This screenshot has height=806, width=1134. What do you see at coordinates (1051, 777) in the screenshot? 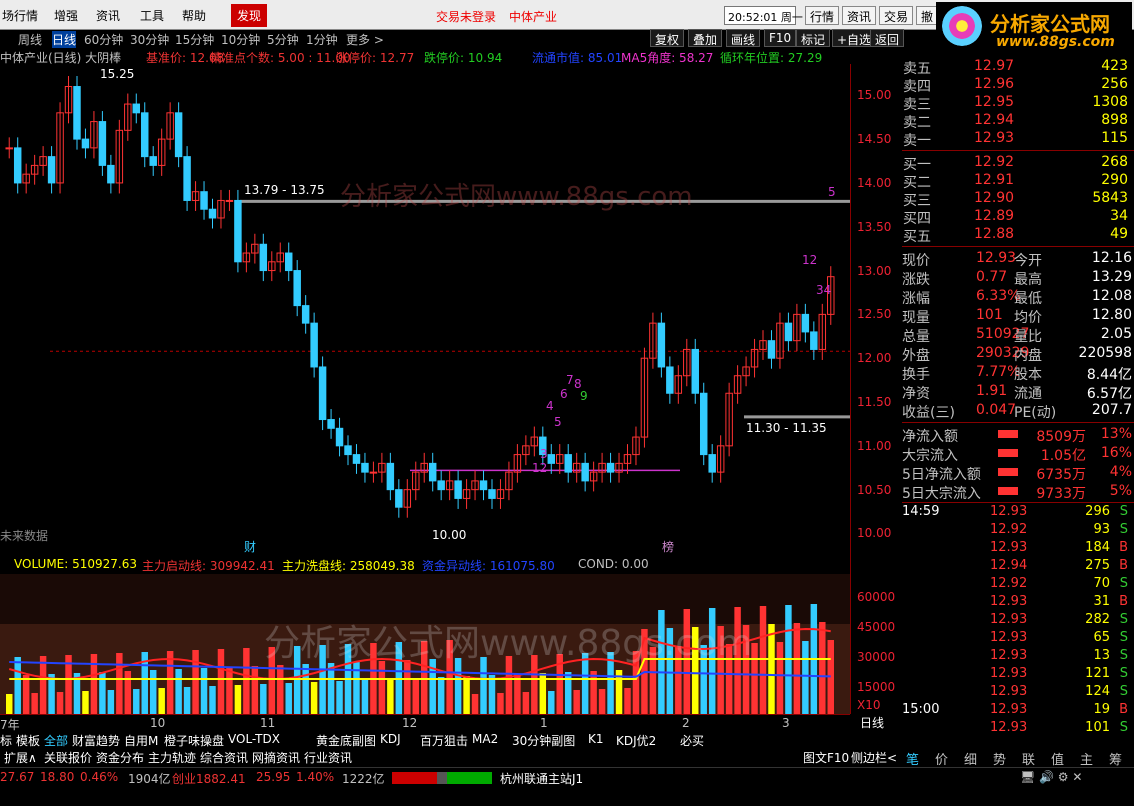
I see `status-icons: 🖥 🔊 ⚙ ✕` at bounding box center [1051, 777].